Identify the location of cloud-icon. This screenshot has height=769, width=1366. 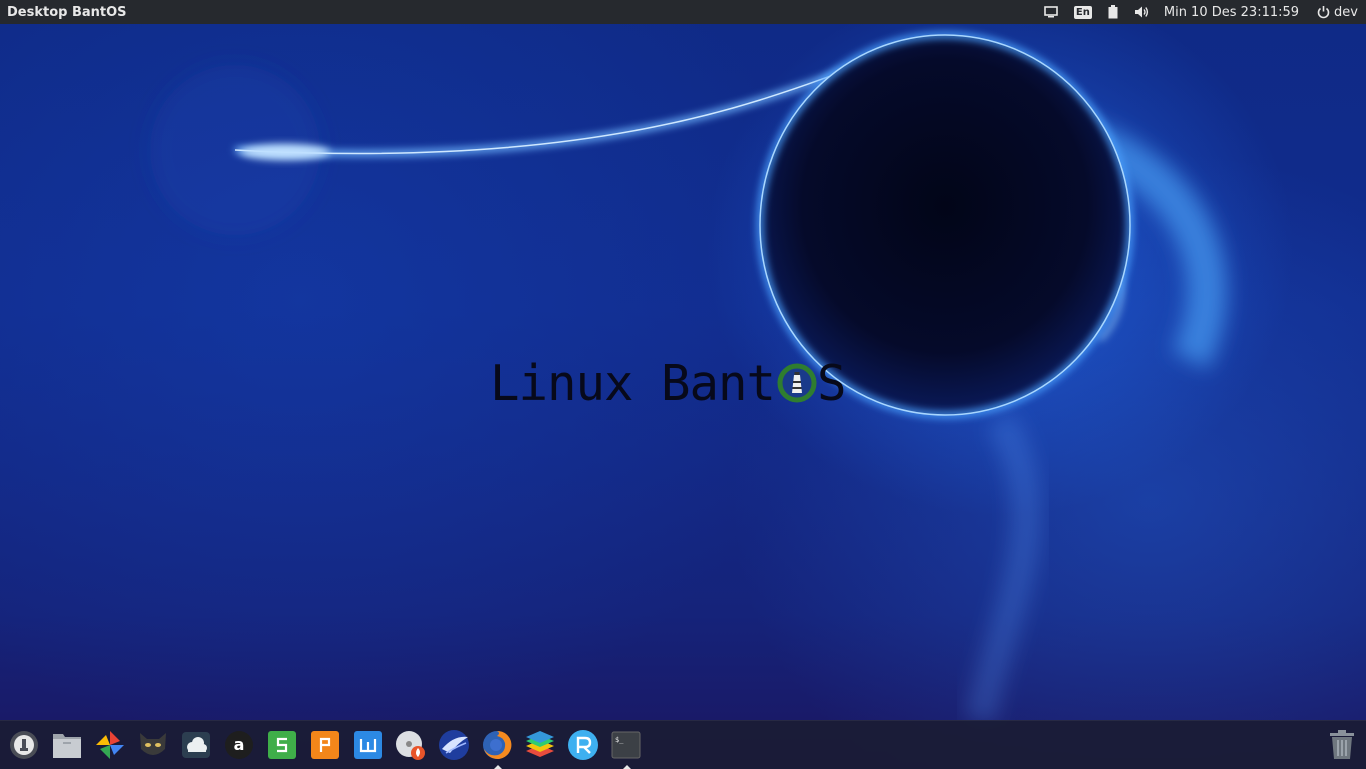
(196, 745).